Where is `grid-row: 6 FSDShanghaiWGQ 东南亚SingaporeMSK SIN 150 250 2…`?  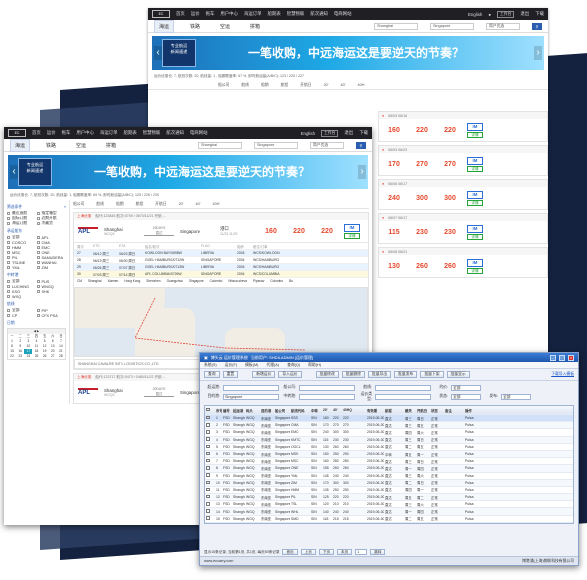 grid-row: 6 FSDShanghaiWGQ 东南亚SingaporeMSK SIN 150 250 2… is located at coordinates (389, 454).